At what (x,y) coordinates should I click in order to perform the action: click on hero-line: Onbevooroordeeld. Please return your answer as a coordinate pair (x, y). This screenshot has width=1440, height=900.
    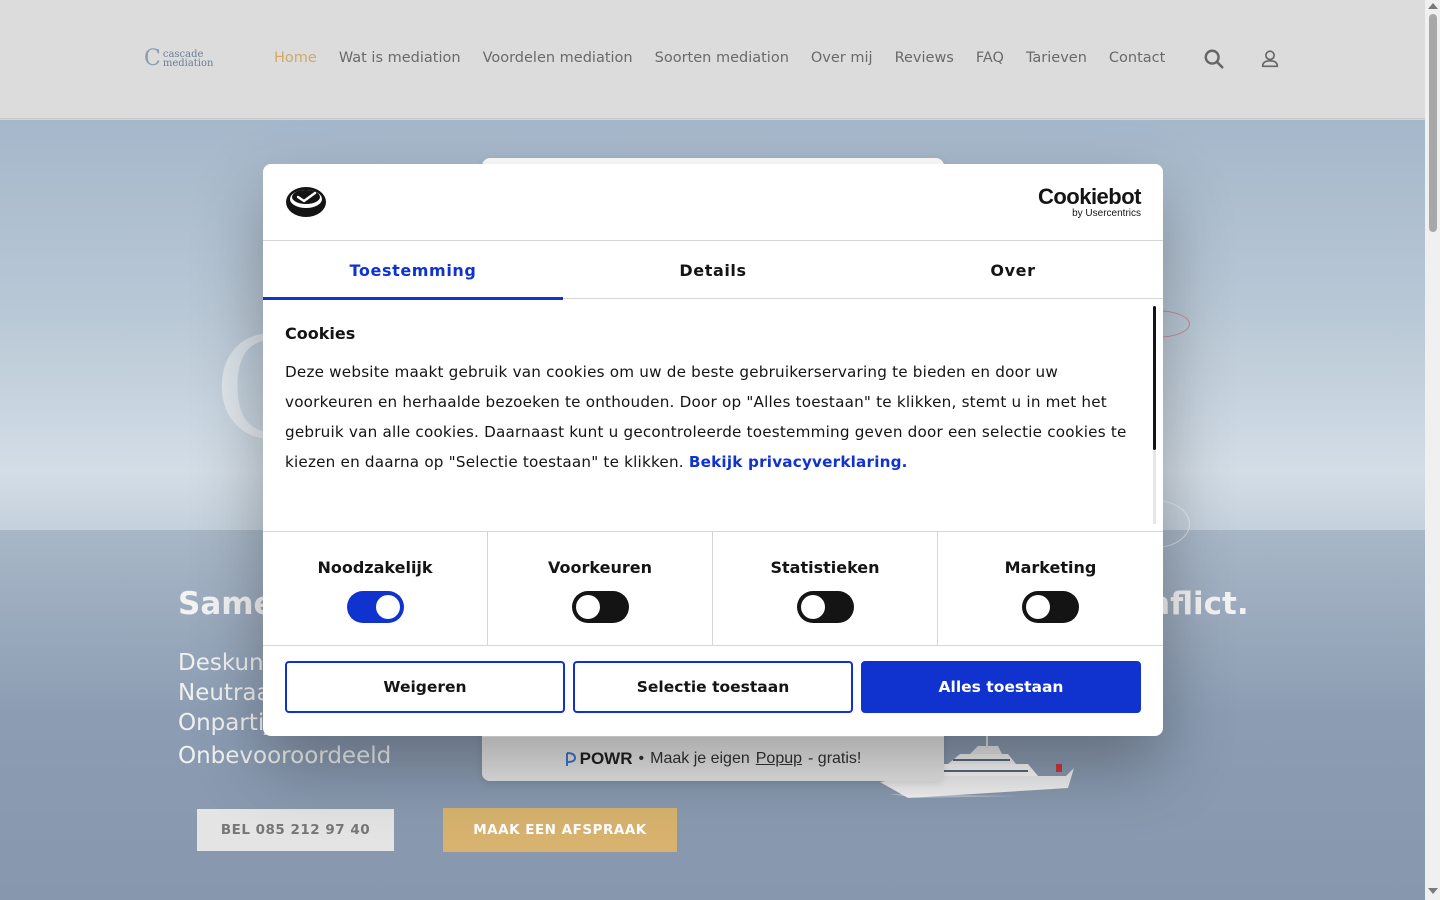
    Looking at the image, I should click on (285, 756).